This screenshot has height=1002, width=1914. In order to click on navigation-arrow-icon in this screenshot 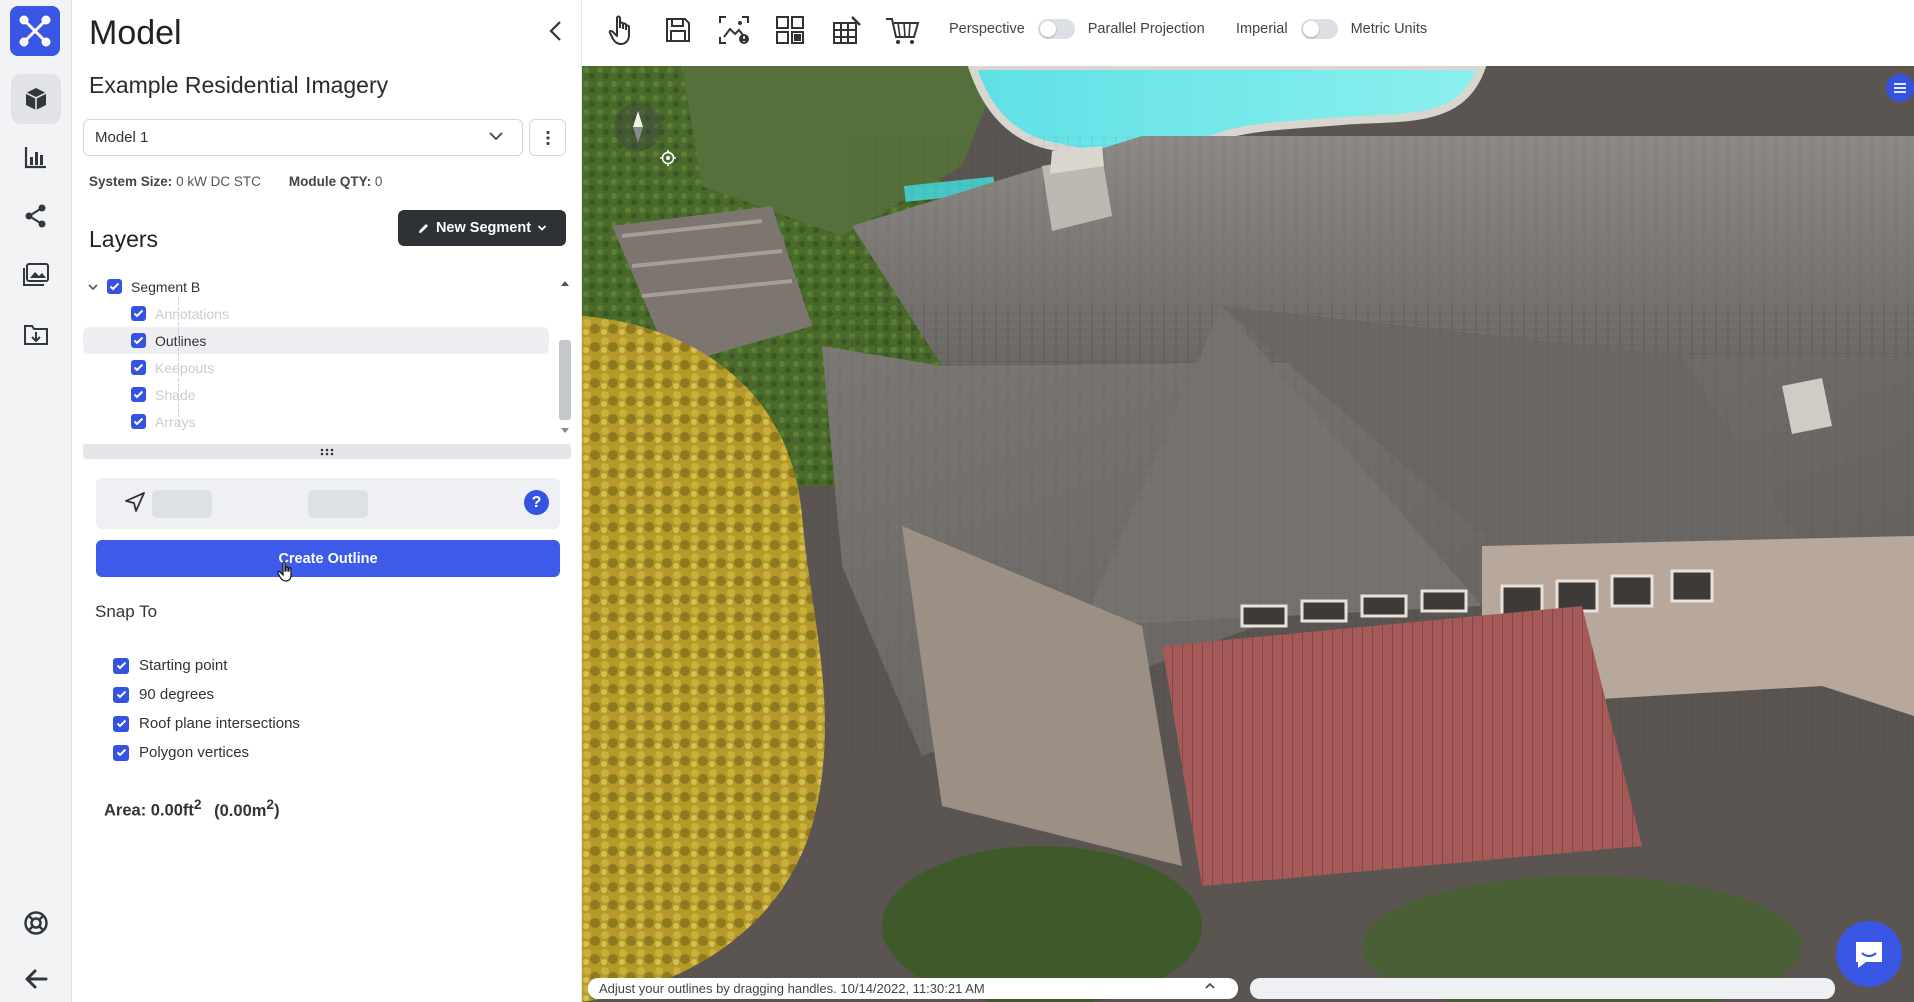, I will do `click(135, 502)`.